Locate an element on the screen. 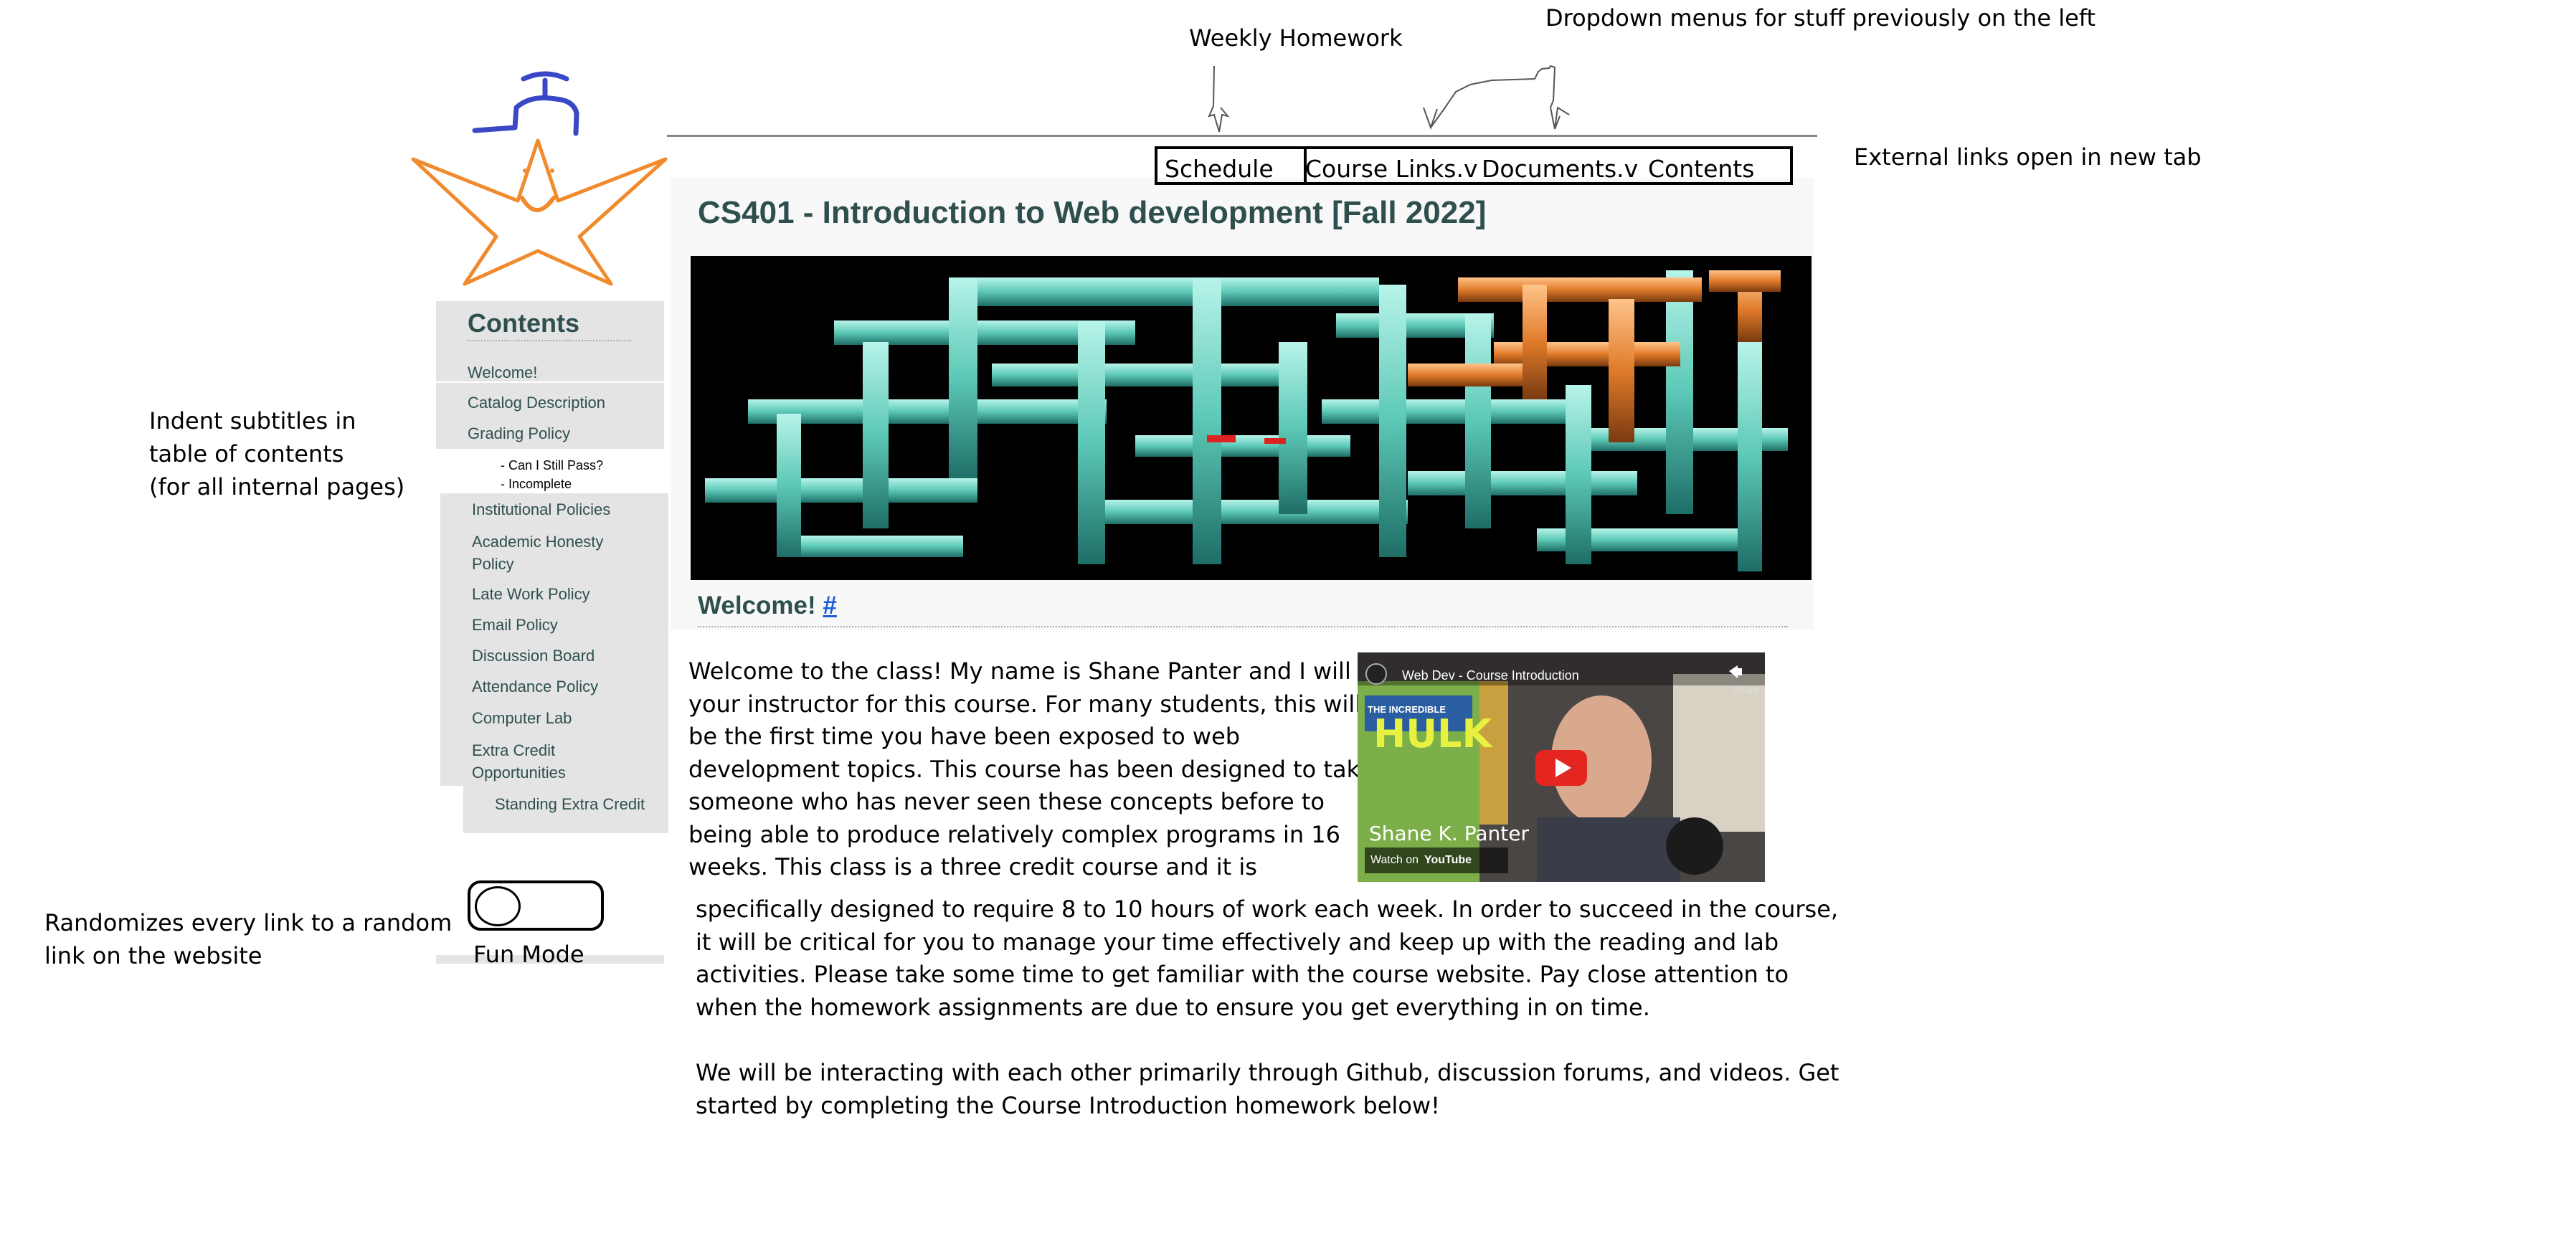 This screenshot has width=2576, height=1249. toc-item-extra-credit: Extra Credit is located at coordinates (513, 750).